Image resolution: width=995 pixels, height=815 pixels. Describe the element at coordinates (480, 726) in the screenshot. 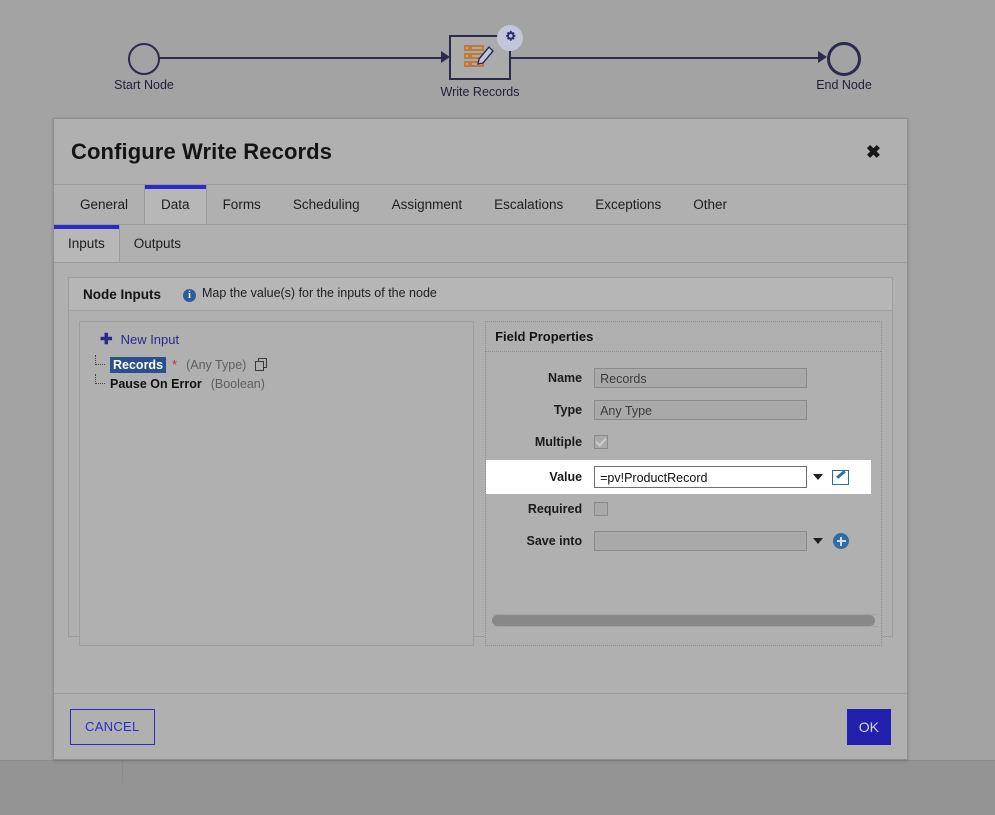

I see `dialog-footer: CANCEL OK` at that location.